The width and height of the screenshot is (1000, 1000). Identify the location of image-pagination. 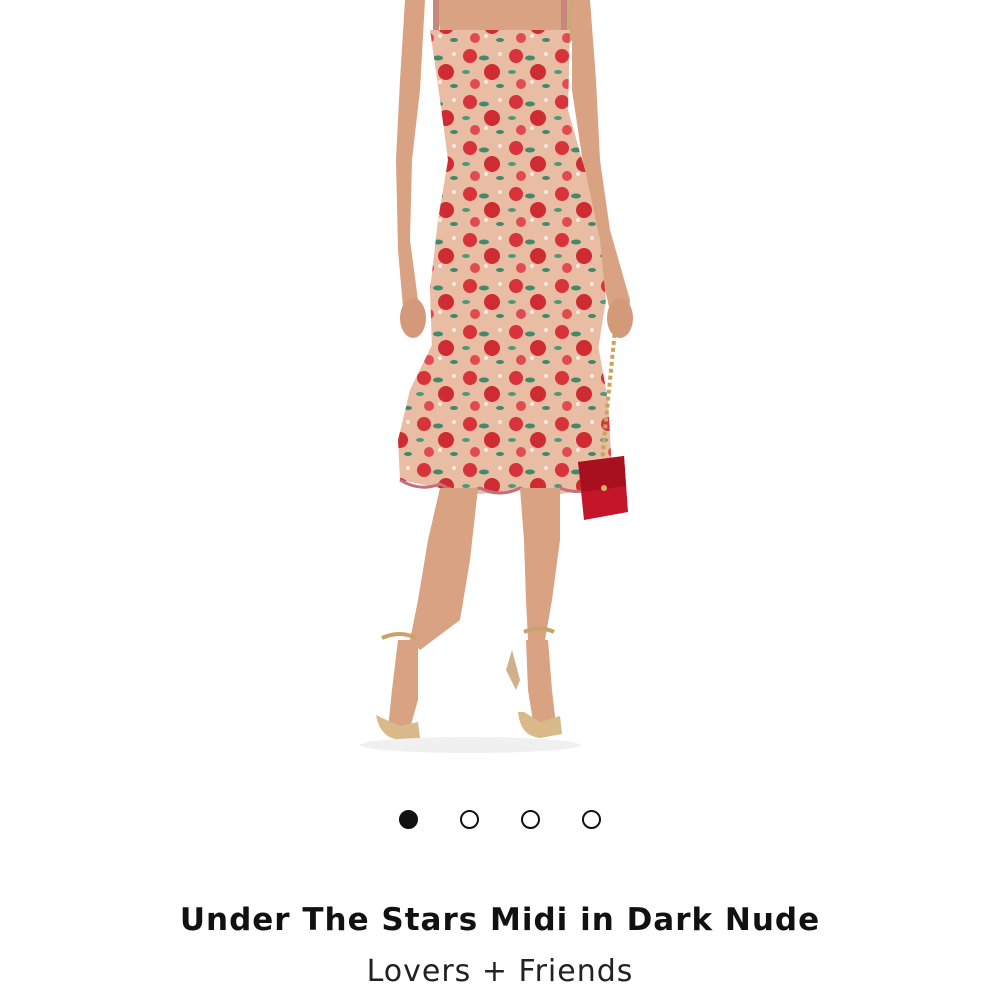
(500, 819).